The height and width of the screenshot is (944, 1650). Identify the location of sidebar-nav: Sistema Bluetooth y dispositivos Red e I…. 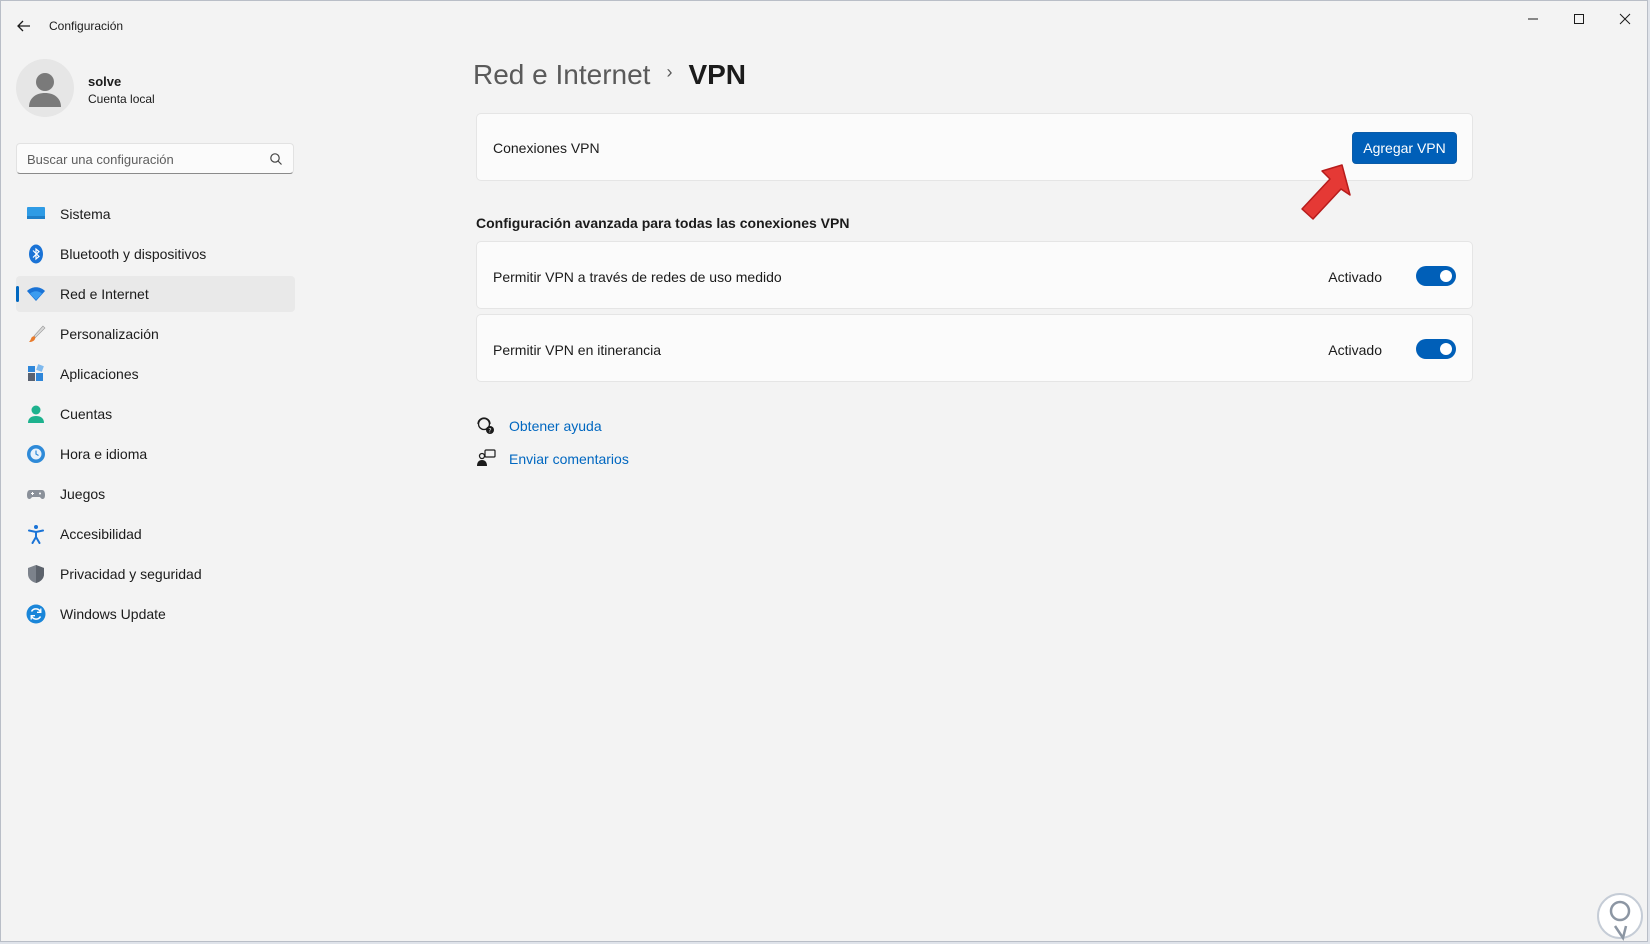
(155, 416).